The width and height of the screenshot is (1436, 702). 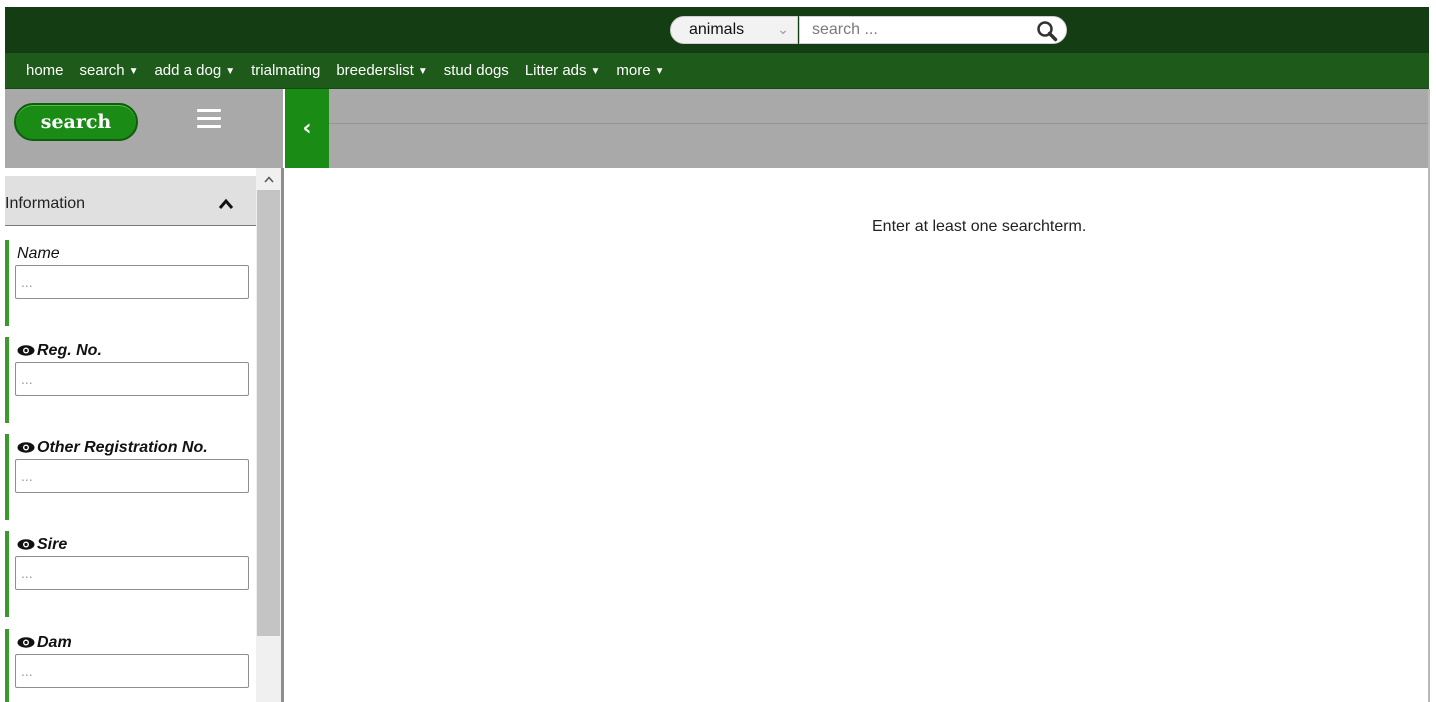 I want to click on information-section-header: Information, so click(x=130, y=201).